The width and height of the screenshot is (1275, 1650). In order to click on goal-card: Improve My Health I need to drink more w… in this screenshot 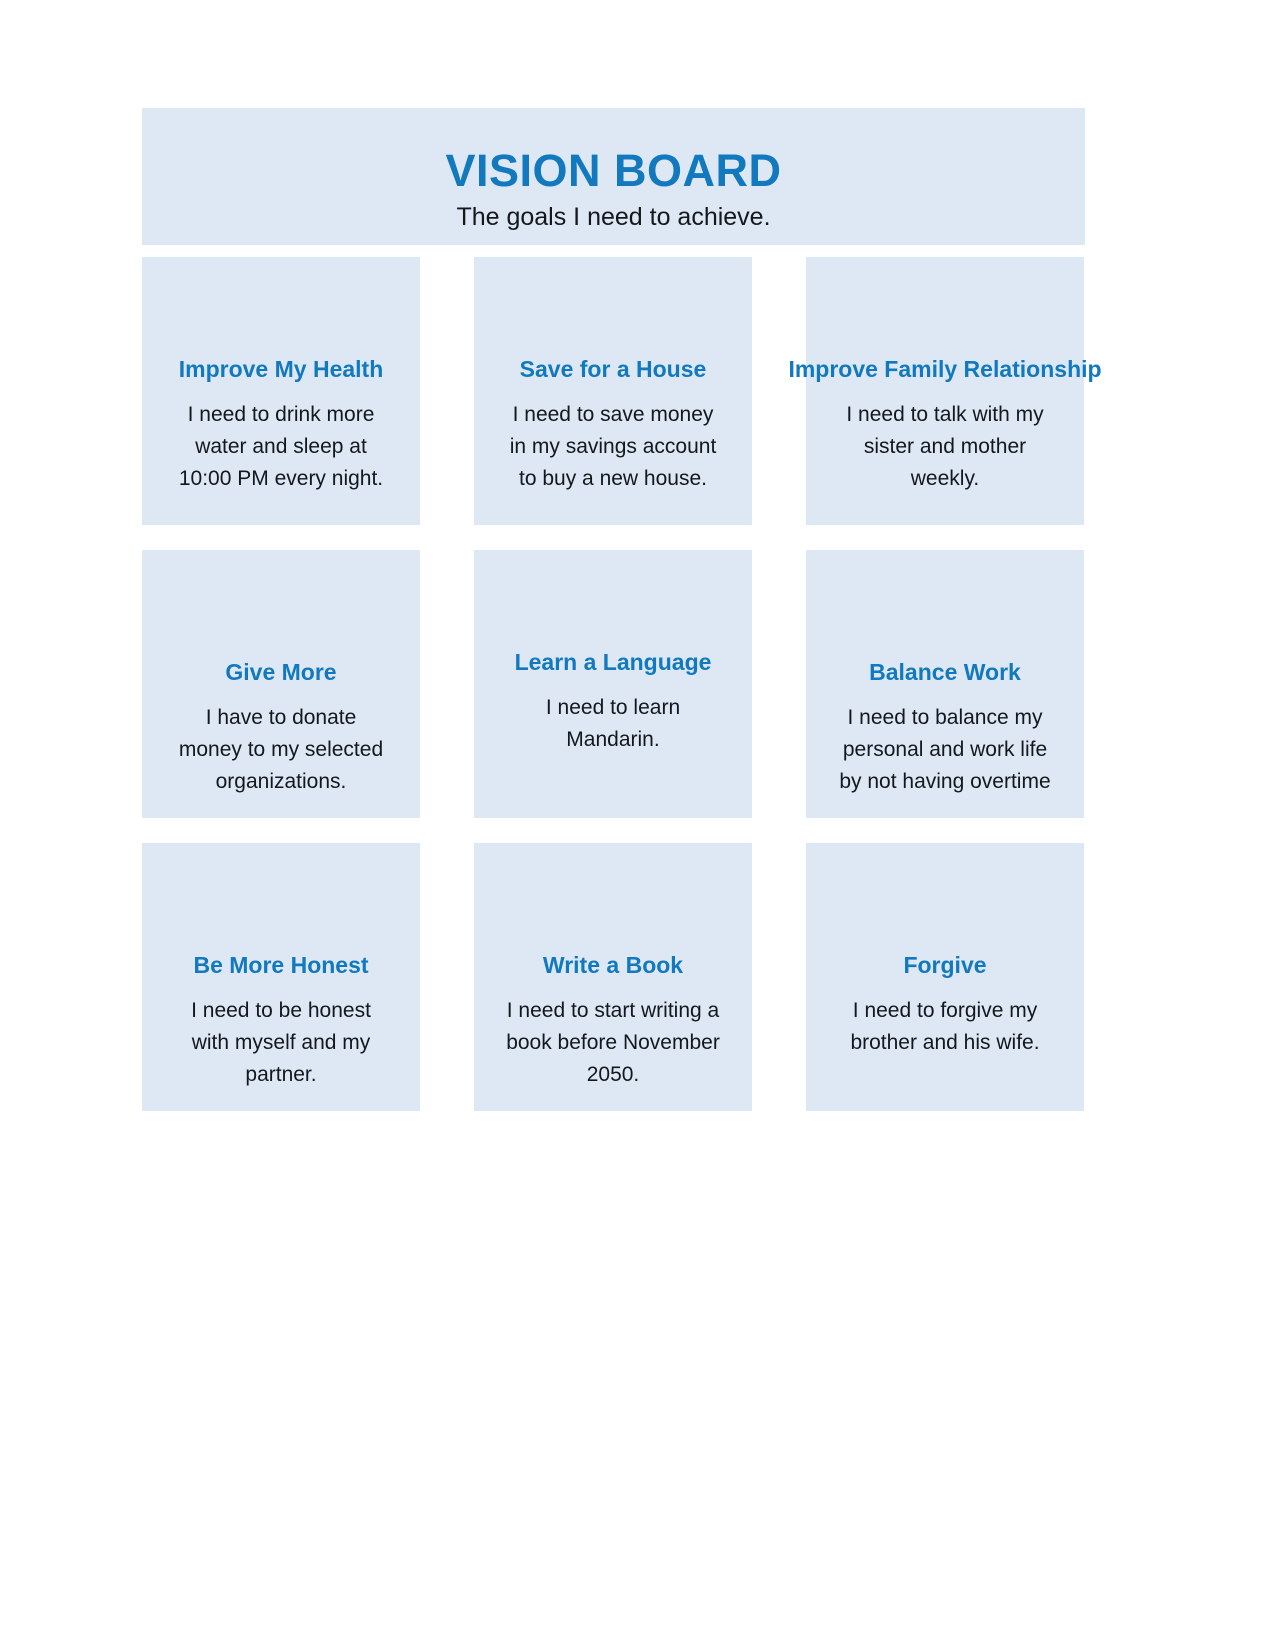, I will do `click(281, 391)`.